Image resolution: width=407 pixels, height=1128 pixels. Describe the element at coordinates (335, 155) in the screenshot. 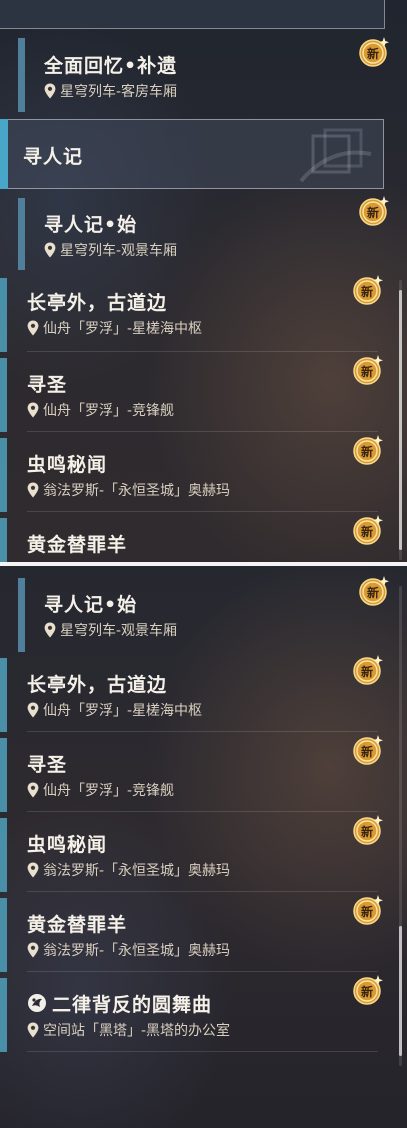

I see `category-emblem-icon` at that location.